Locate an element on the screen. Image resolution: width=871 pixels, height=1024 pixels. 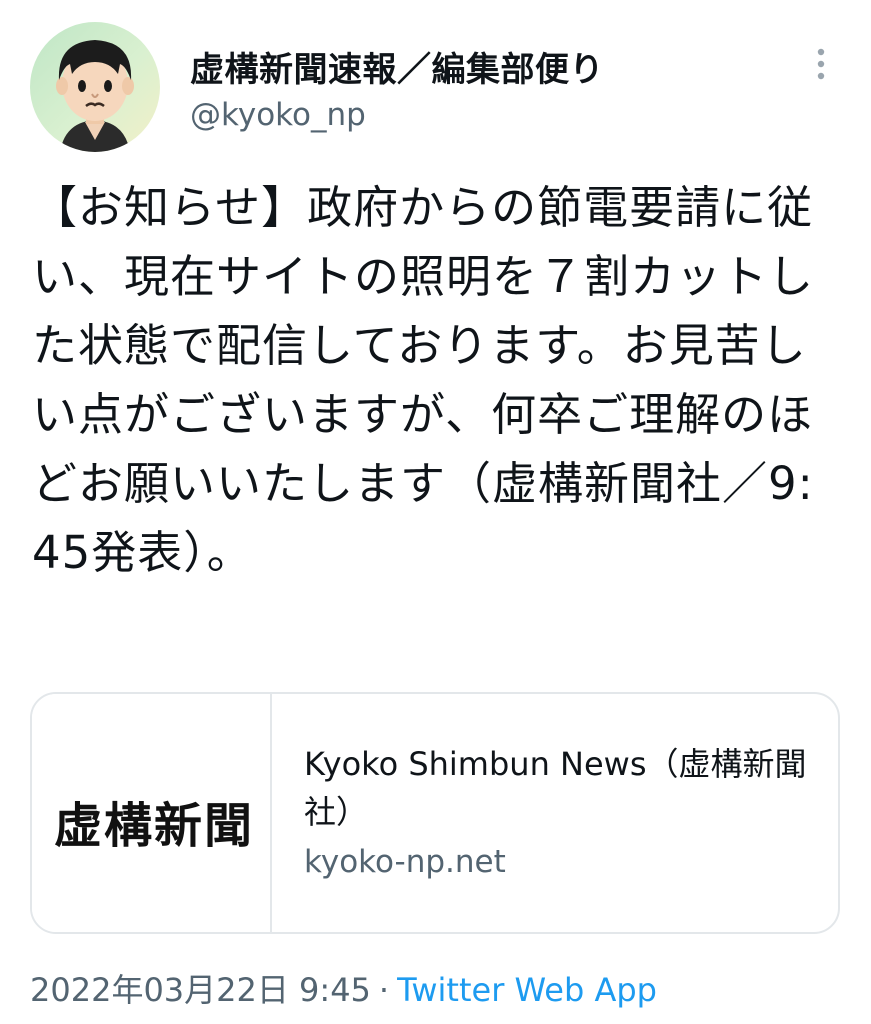
card-thumbnail: 虚構新聞 is located at coordinates (152, 813).